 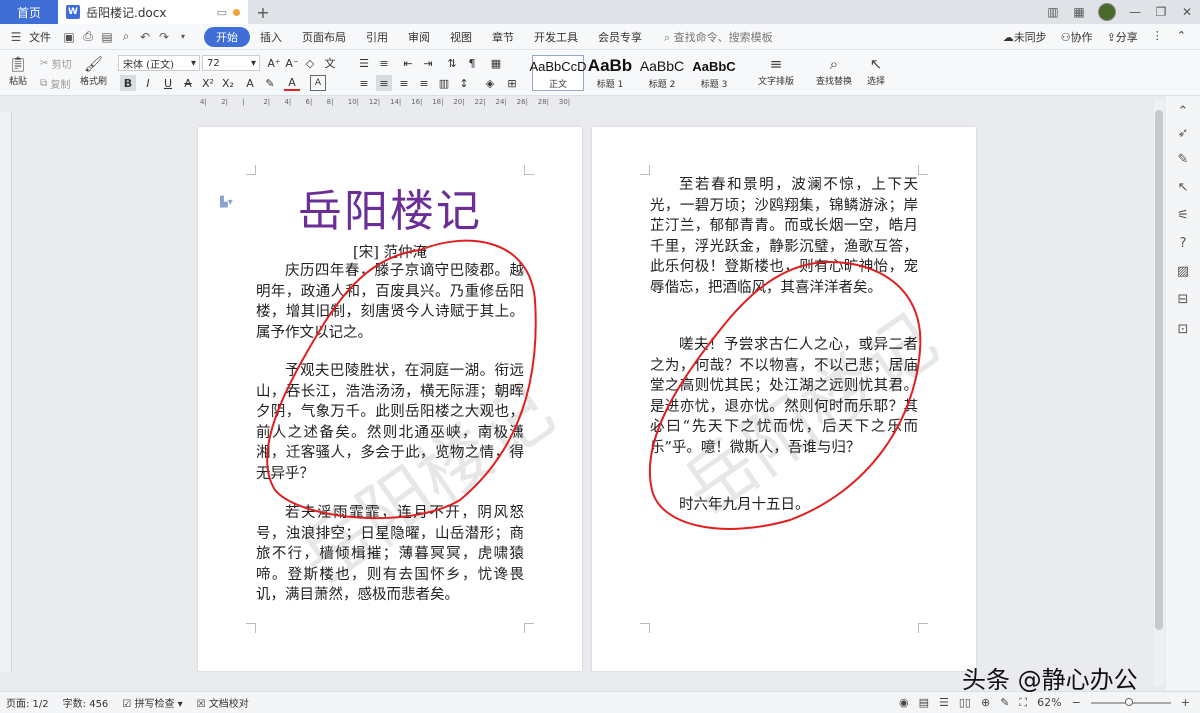 What do you see at coordinates (714, 73) in the screenshot?
I see `style-heading3: AaBbC 标题 3` at bounding box center [714, 73].